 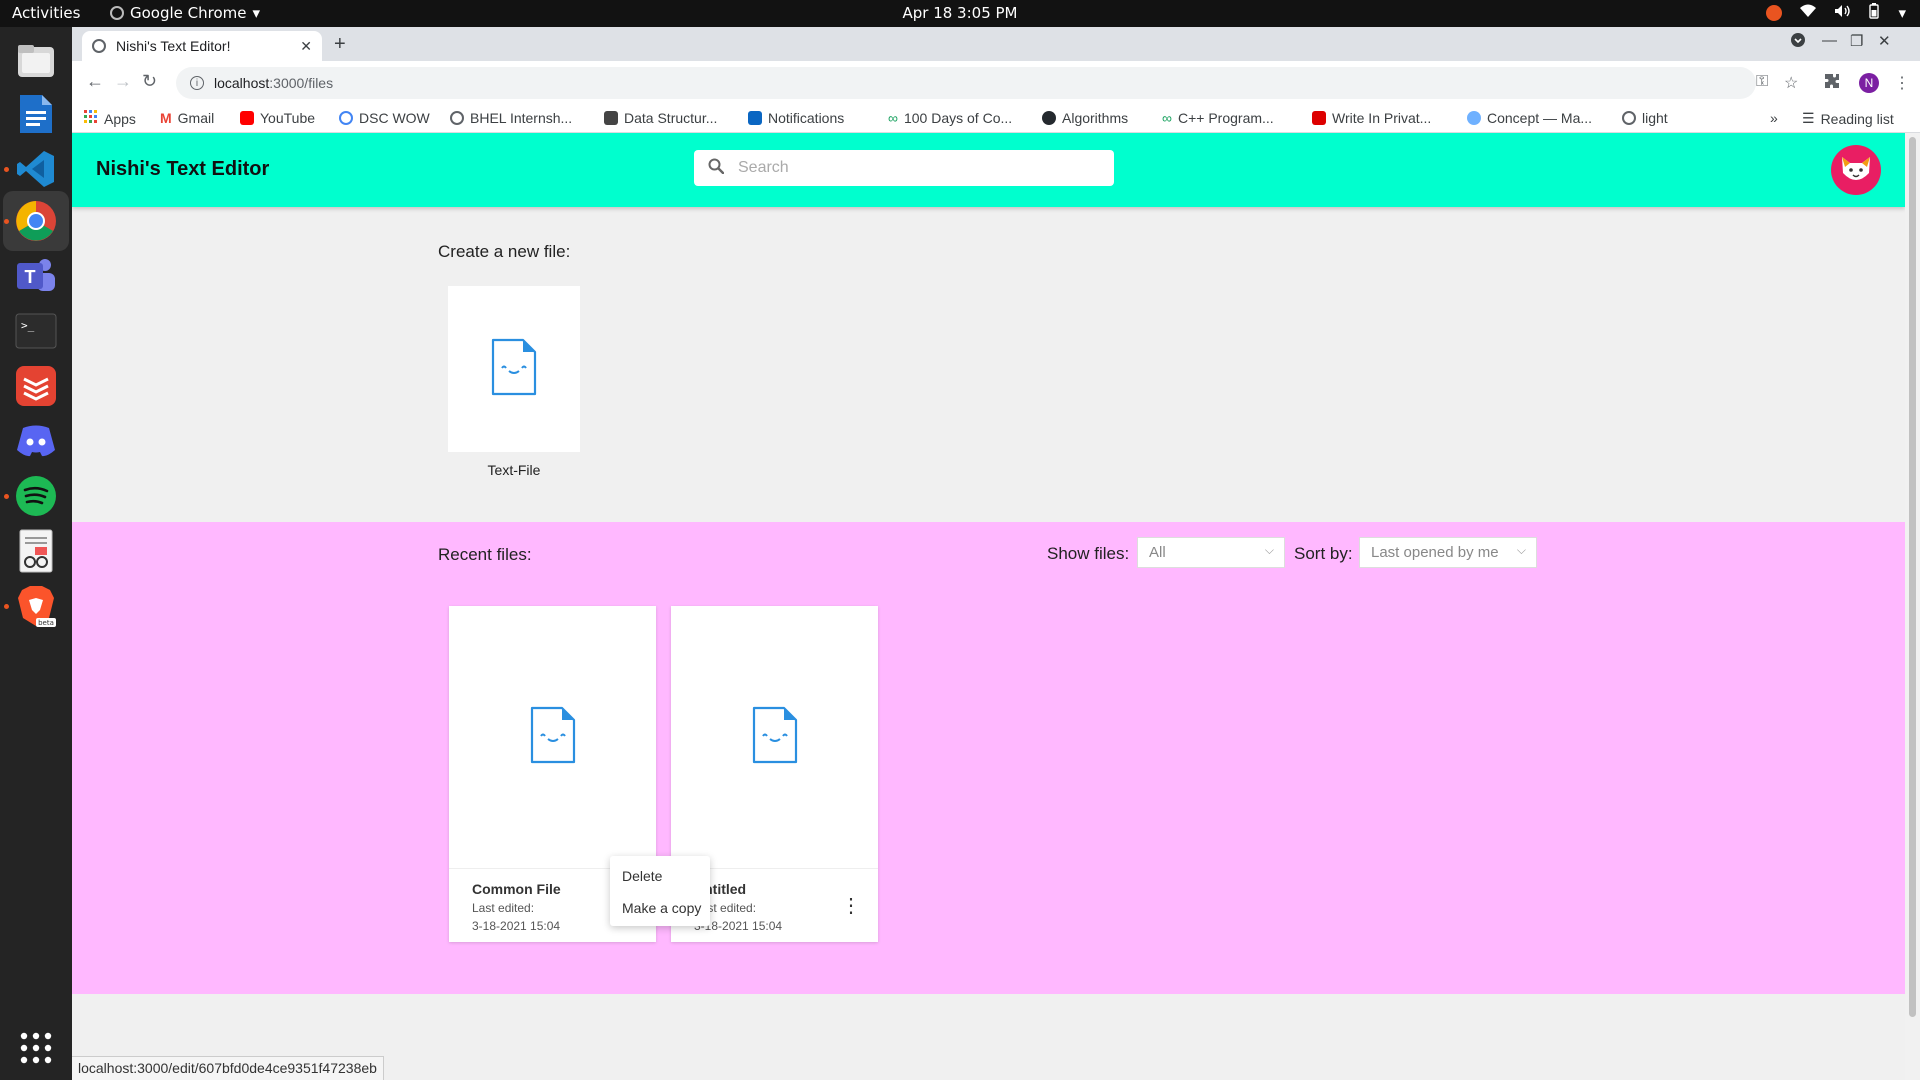 I want to click on user-avatar, so click(x=1856, y=170).